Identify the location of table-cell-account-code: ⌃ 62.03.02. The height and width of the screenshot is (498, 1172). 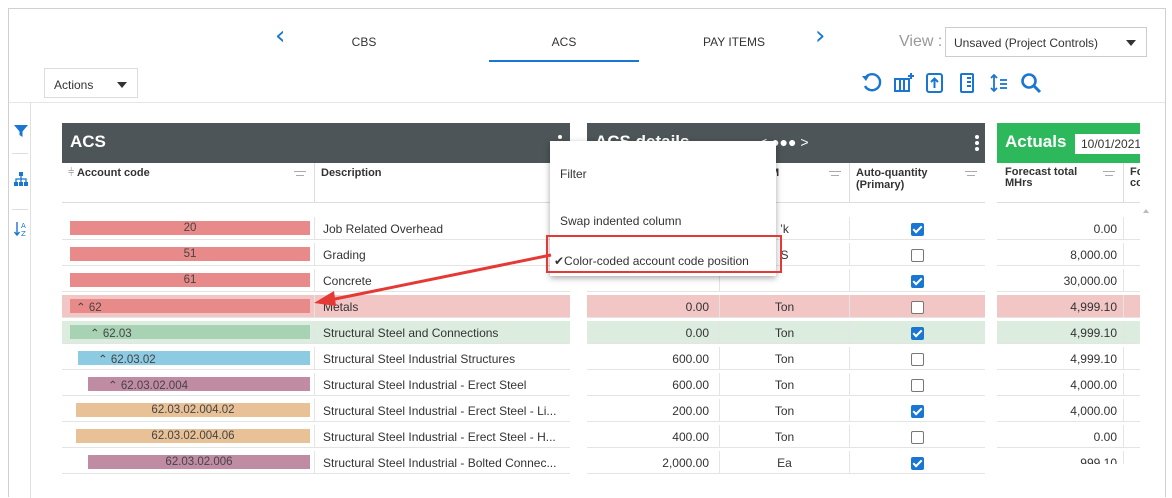
(188, 358).